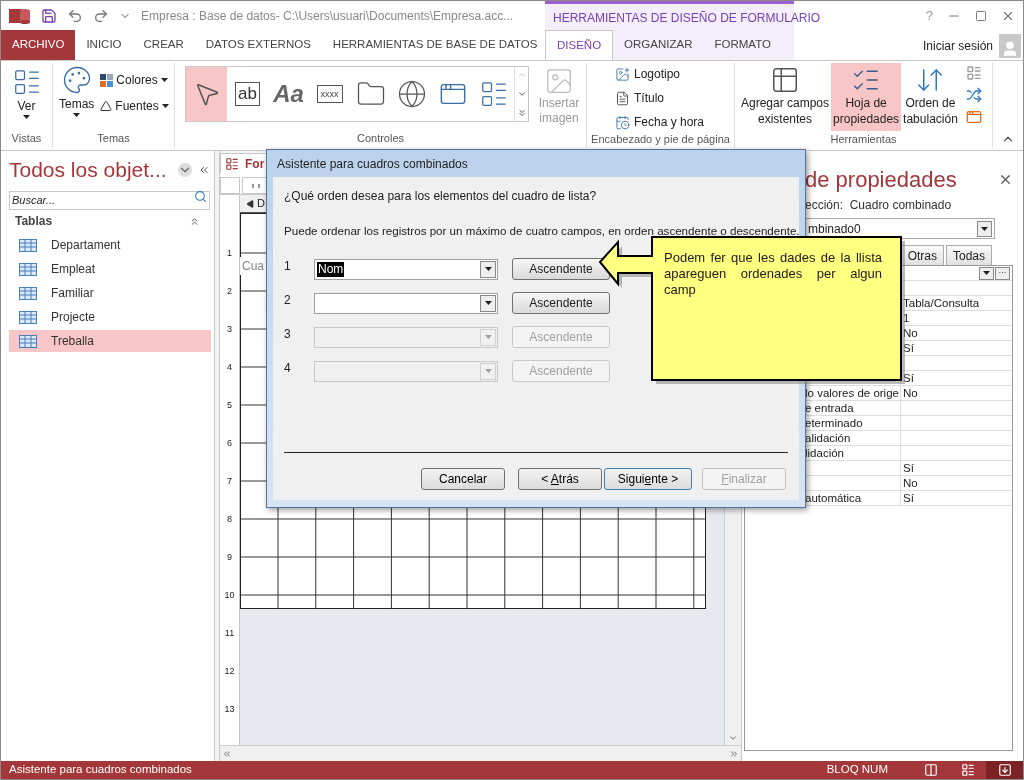 The width and height of the screenshot is (1024, 780). Describe the element at coordinates (288, 301) in the screenshot. I see `row-number: 2` at that location.